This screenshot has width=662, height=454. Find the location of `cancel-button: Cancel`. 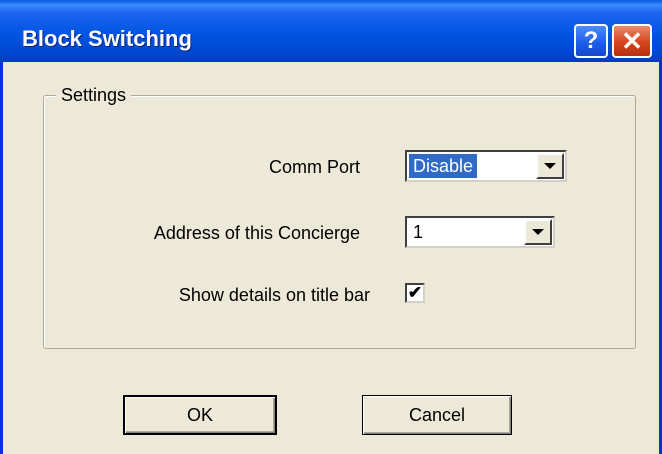

cancel-button: Cancel is located at coordinates (437, 415).